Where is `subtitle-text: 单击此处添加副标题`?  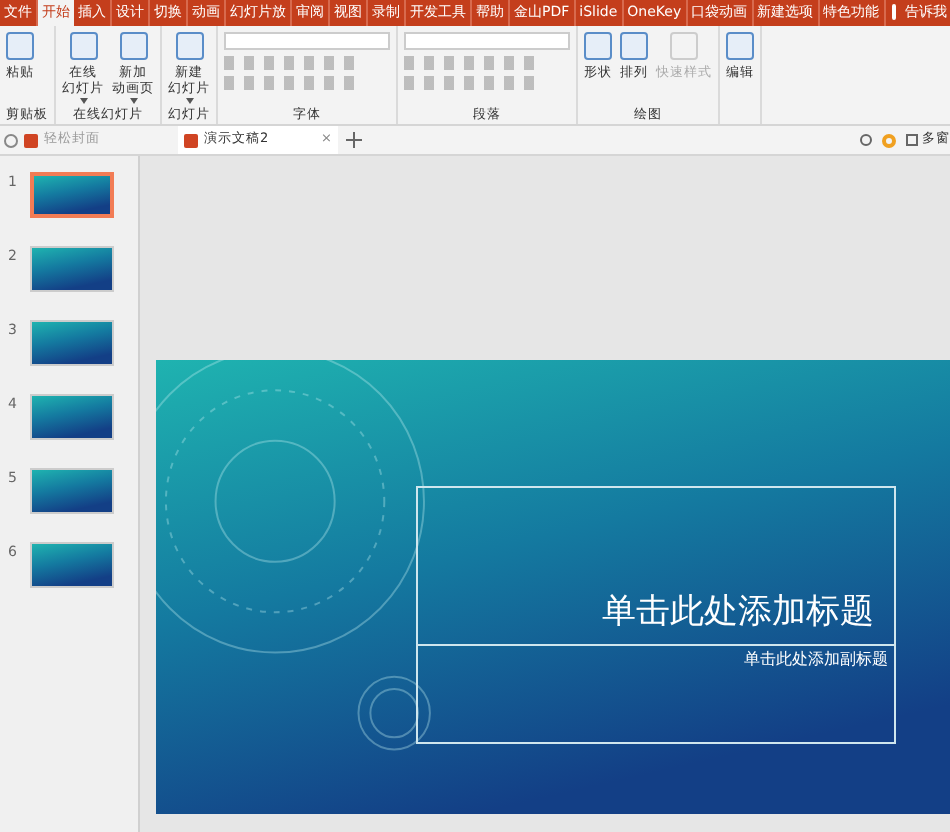 subtitle-text: 单击此处添加副标题 is located at coordinates (816, 660).